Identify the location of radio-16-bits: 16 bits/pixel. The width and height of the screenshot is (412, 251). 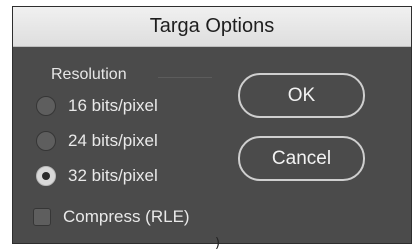
(97, 106).